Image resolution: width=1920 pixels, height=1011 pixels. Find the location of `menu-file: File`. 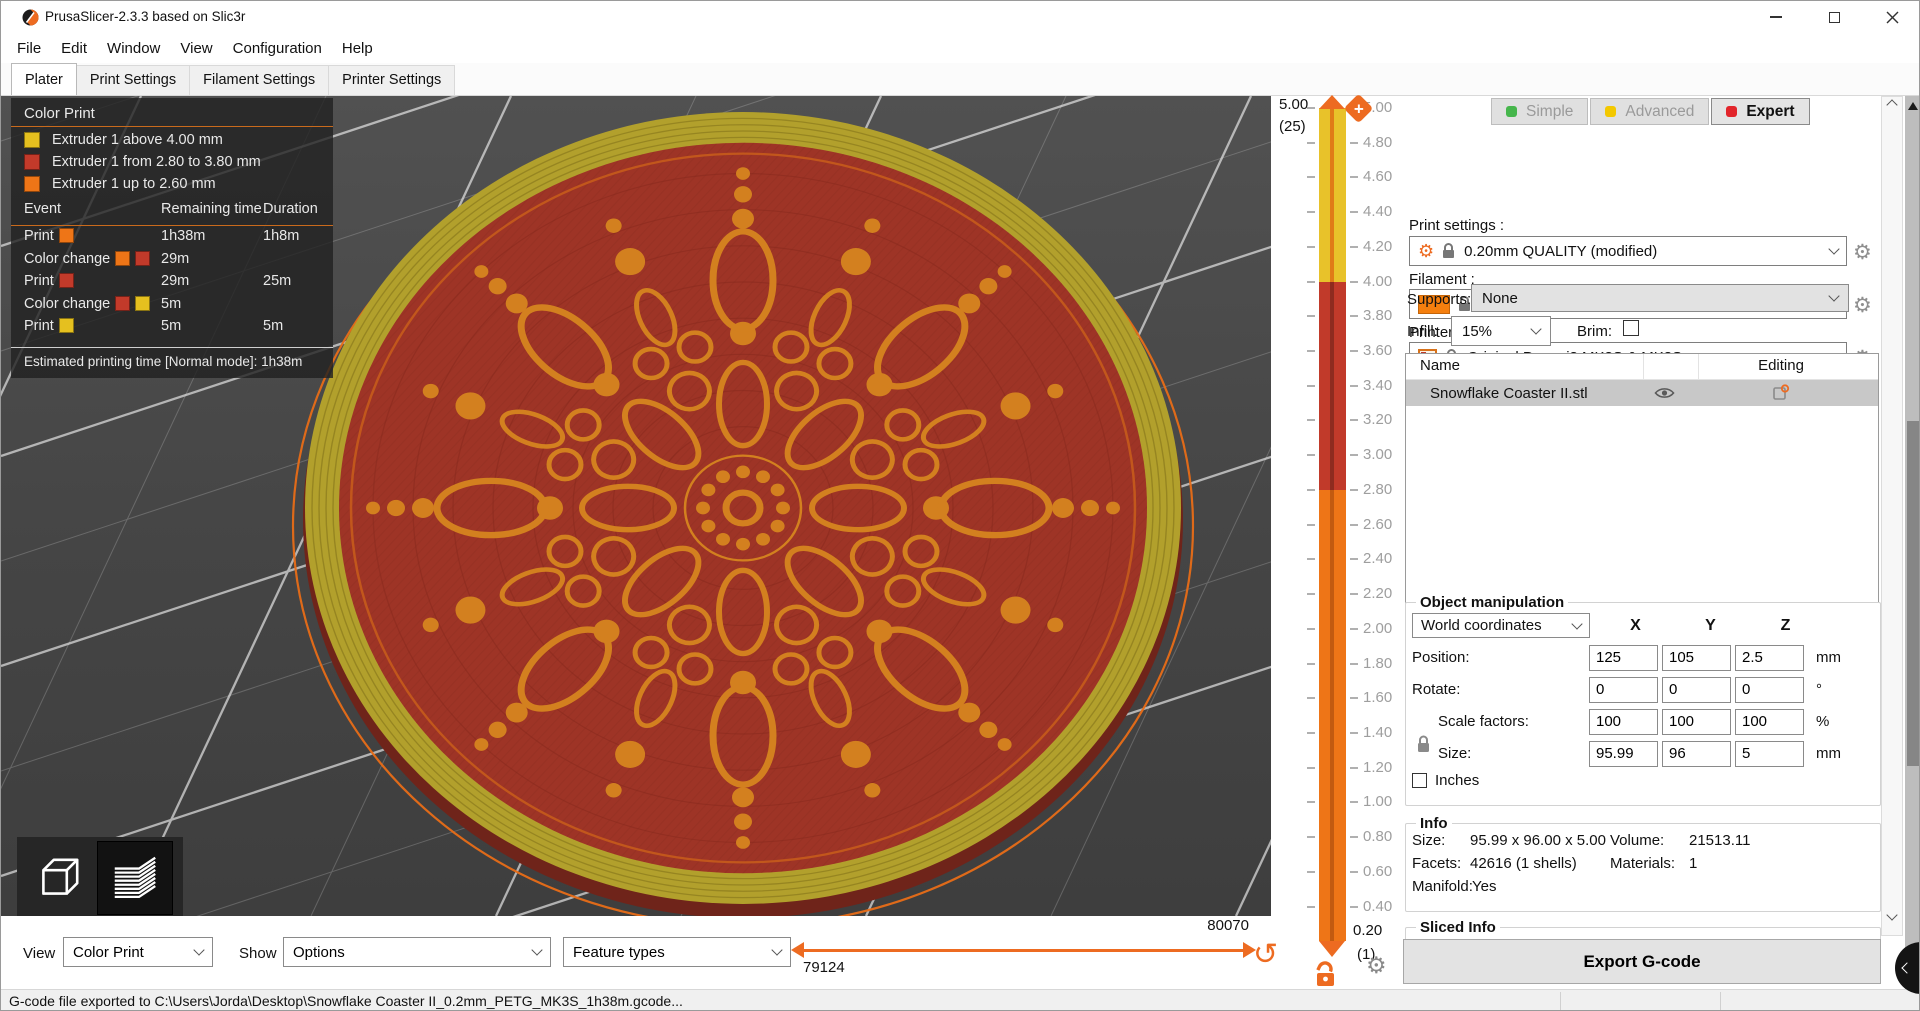

menu-file: File is located at coordinates (29, 48).